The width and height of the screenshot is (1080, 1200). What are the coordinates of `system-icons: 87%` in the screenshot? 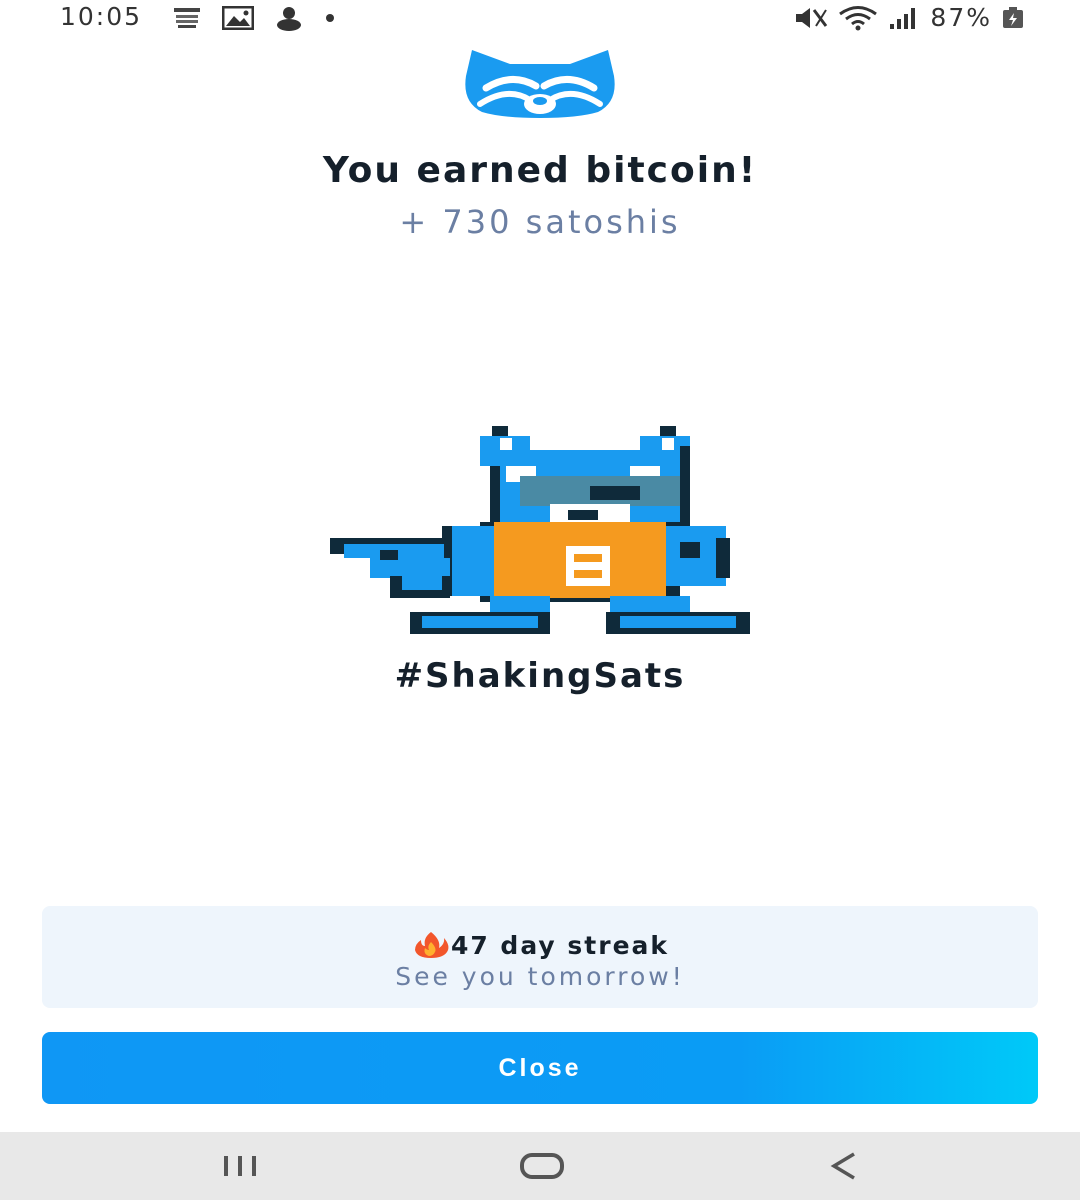 It's located at (909, 17).